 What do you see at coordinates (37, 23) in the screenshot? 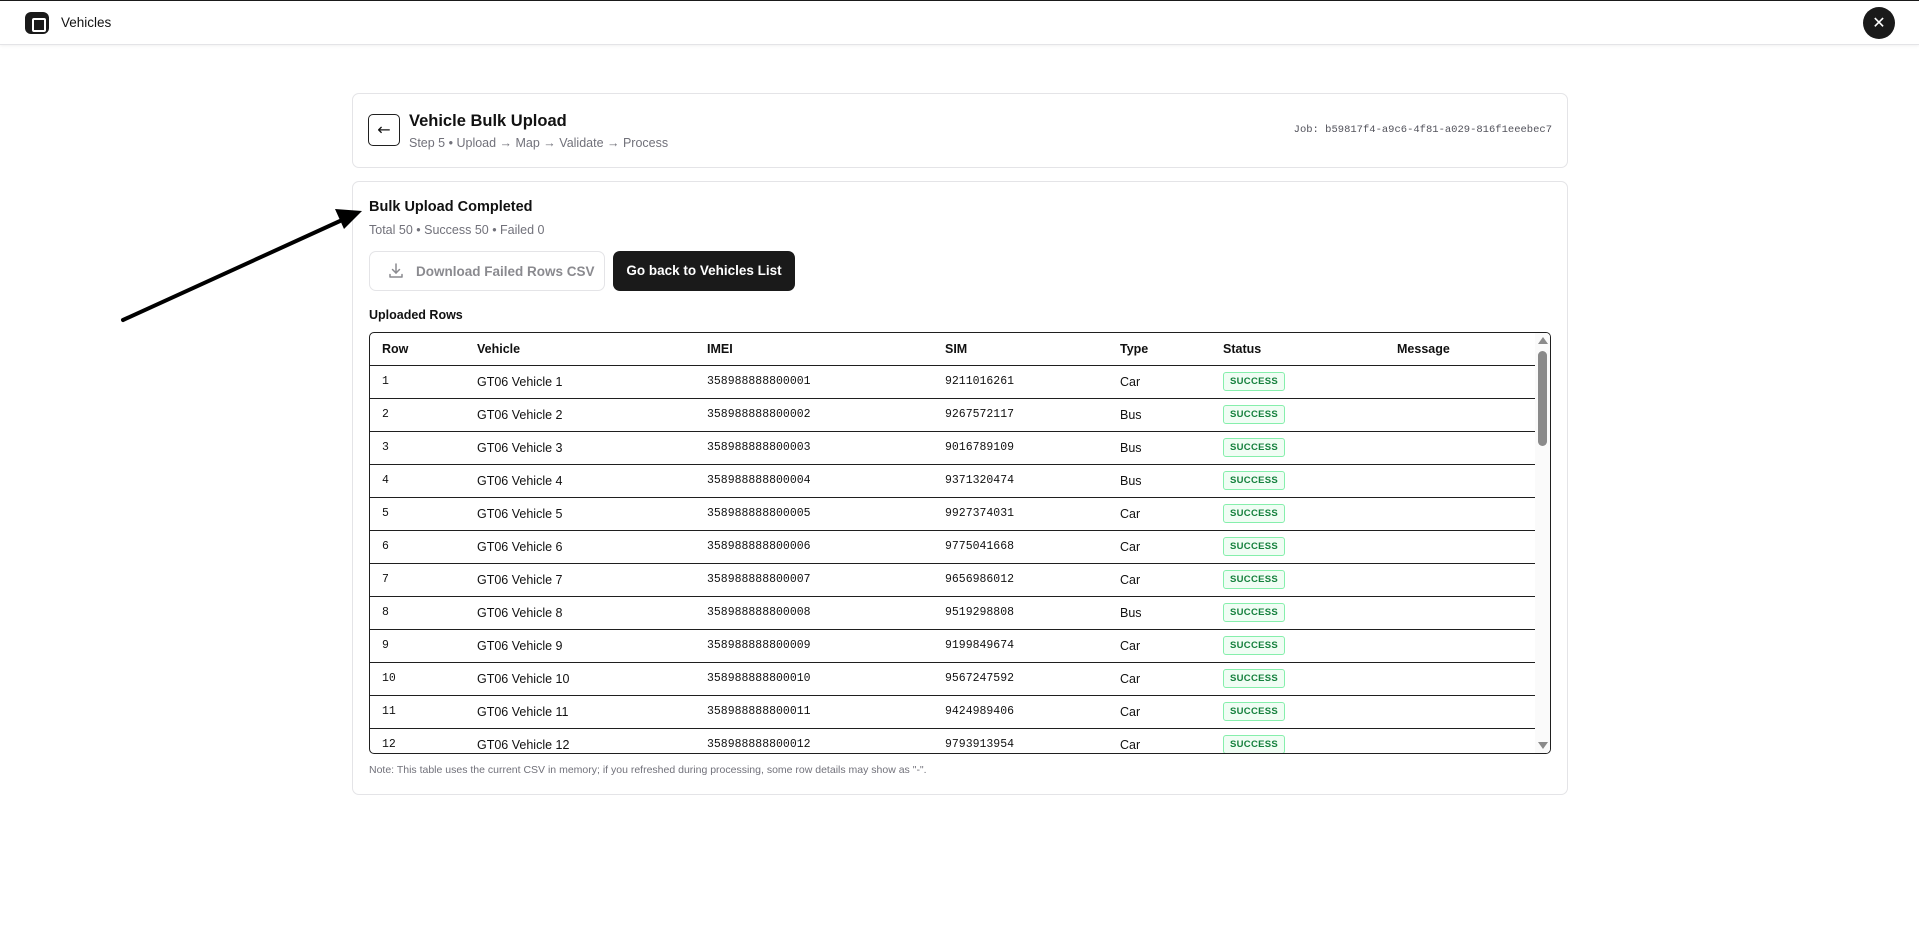
I see `square-app-icon` at bounding box center [37, 23].